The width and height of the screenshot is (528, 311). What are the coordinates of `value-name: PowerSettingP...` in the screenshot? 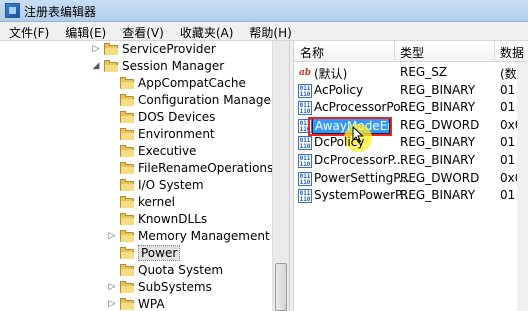 It's located at (362, 177).